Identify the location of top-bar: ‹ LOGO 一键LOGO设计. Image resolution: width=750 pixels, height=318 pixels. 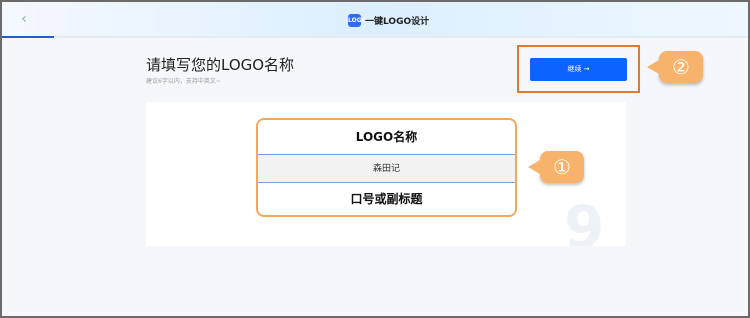
(375, 20).